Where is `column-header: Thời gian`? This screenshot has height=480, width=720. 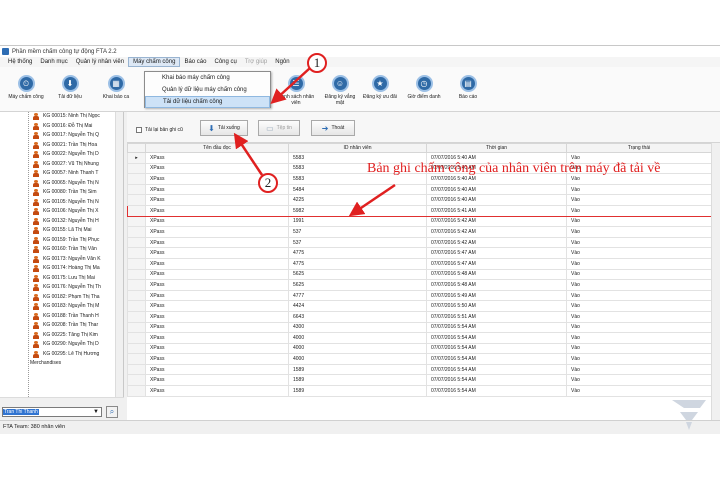 column-header: Thời gian is located at coordinates (496, 148).